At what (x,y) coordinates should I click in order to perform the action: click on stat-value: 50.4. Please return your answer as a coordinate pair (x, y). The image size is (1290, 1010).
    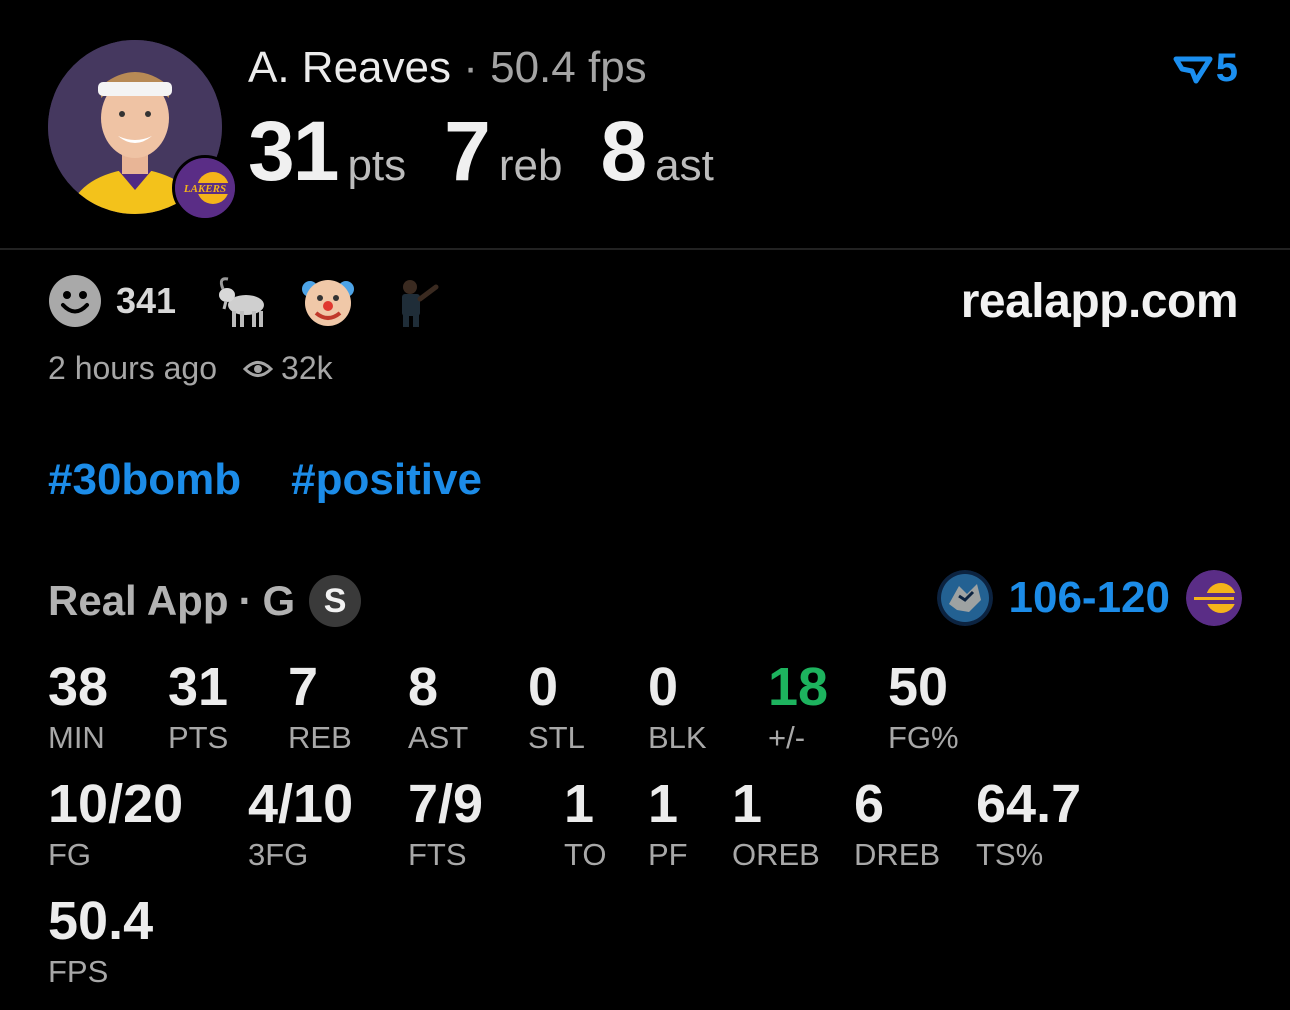
    Looking at the image, I should click on (101, 921).